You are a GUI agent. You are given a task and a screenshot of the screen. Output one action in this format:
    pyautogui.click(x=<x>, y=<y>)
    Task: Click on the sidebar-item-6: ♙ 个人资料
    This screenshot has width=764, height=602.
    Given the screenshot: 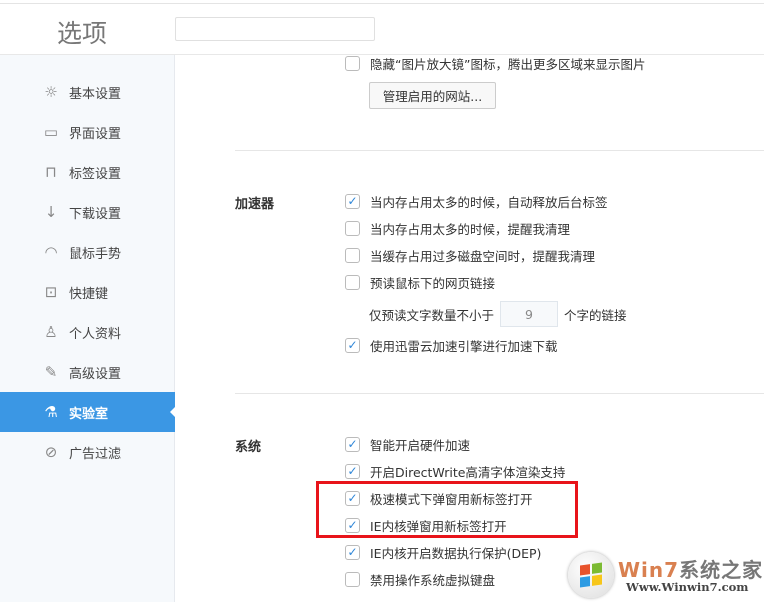 What is the action you would take?
    pyautogui.click(x=87, y=332)
    